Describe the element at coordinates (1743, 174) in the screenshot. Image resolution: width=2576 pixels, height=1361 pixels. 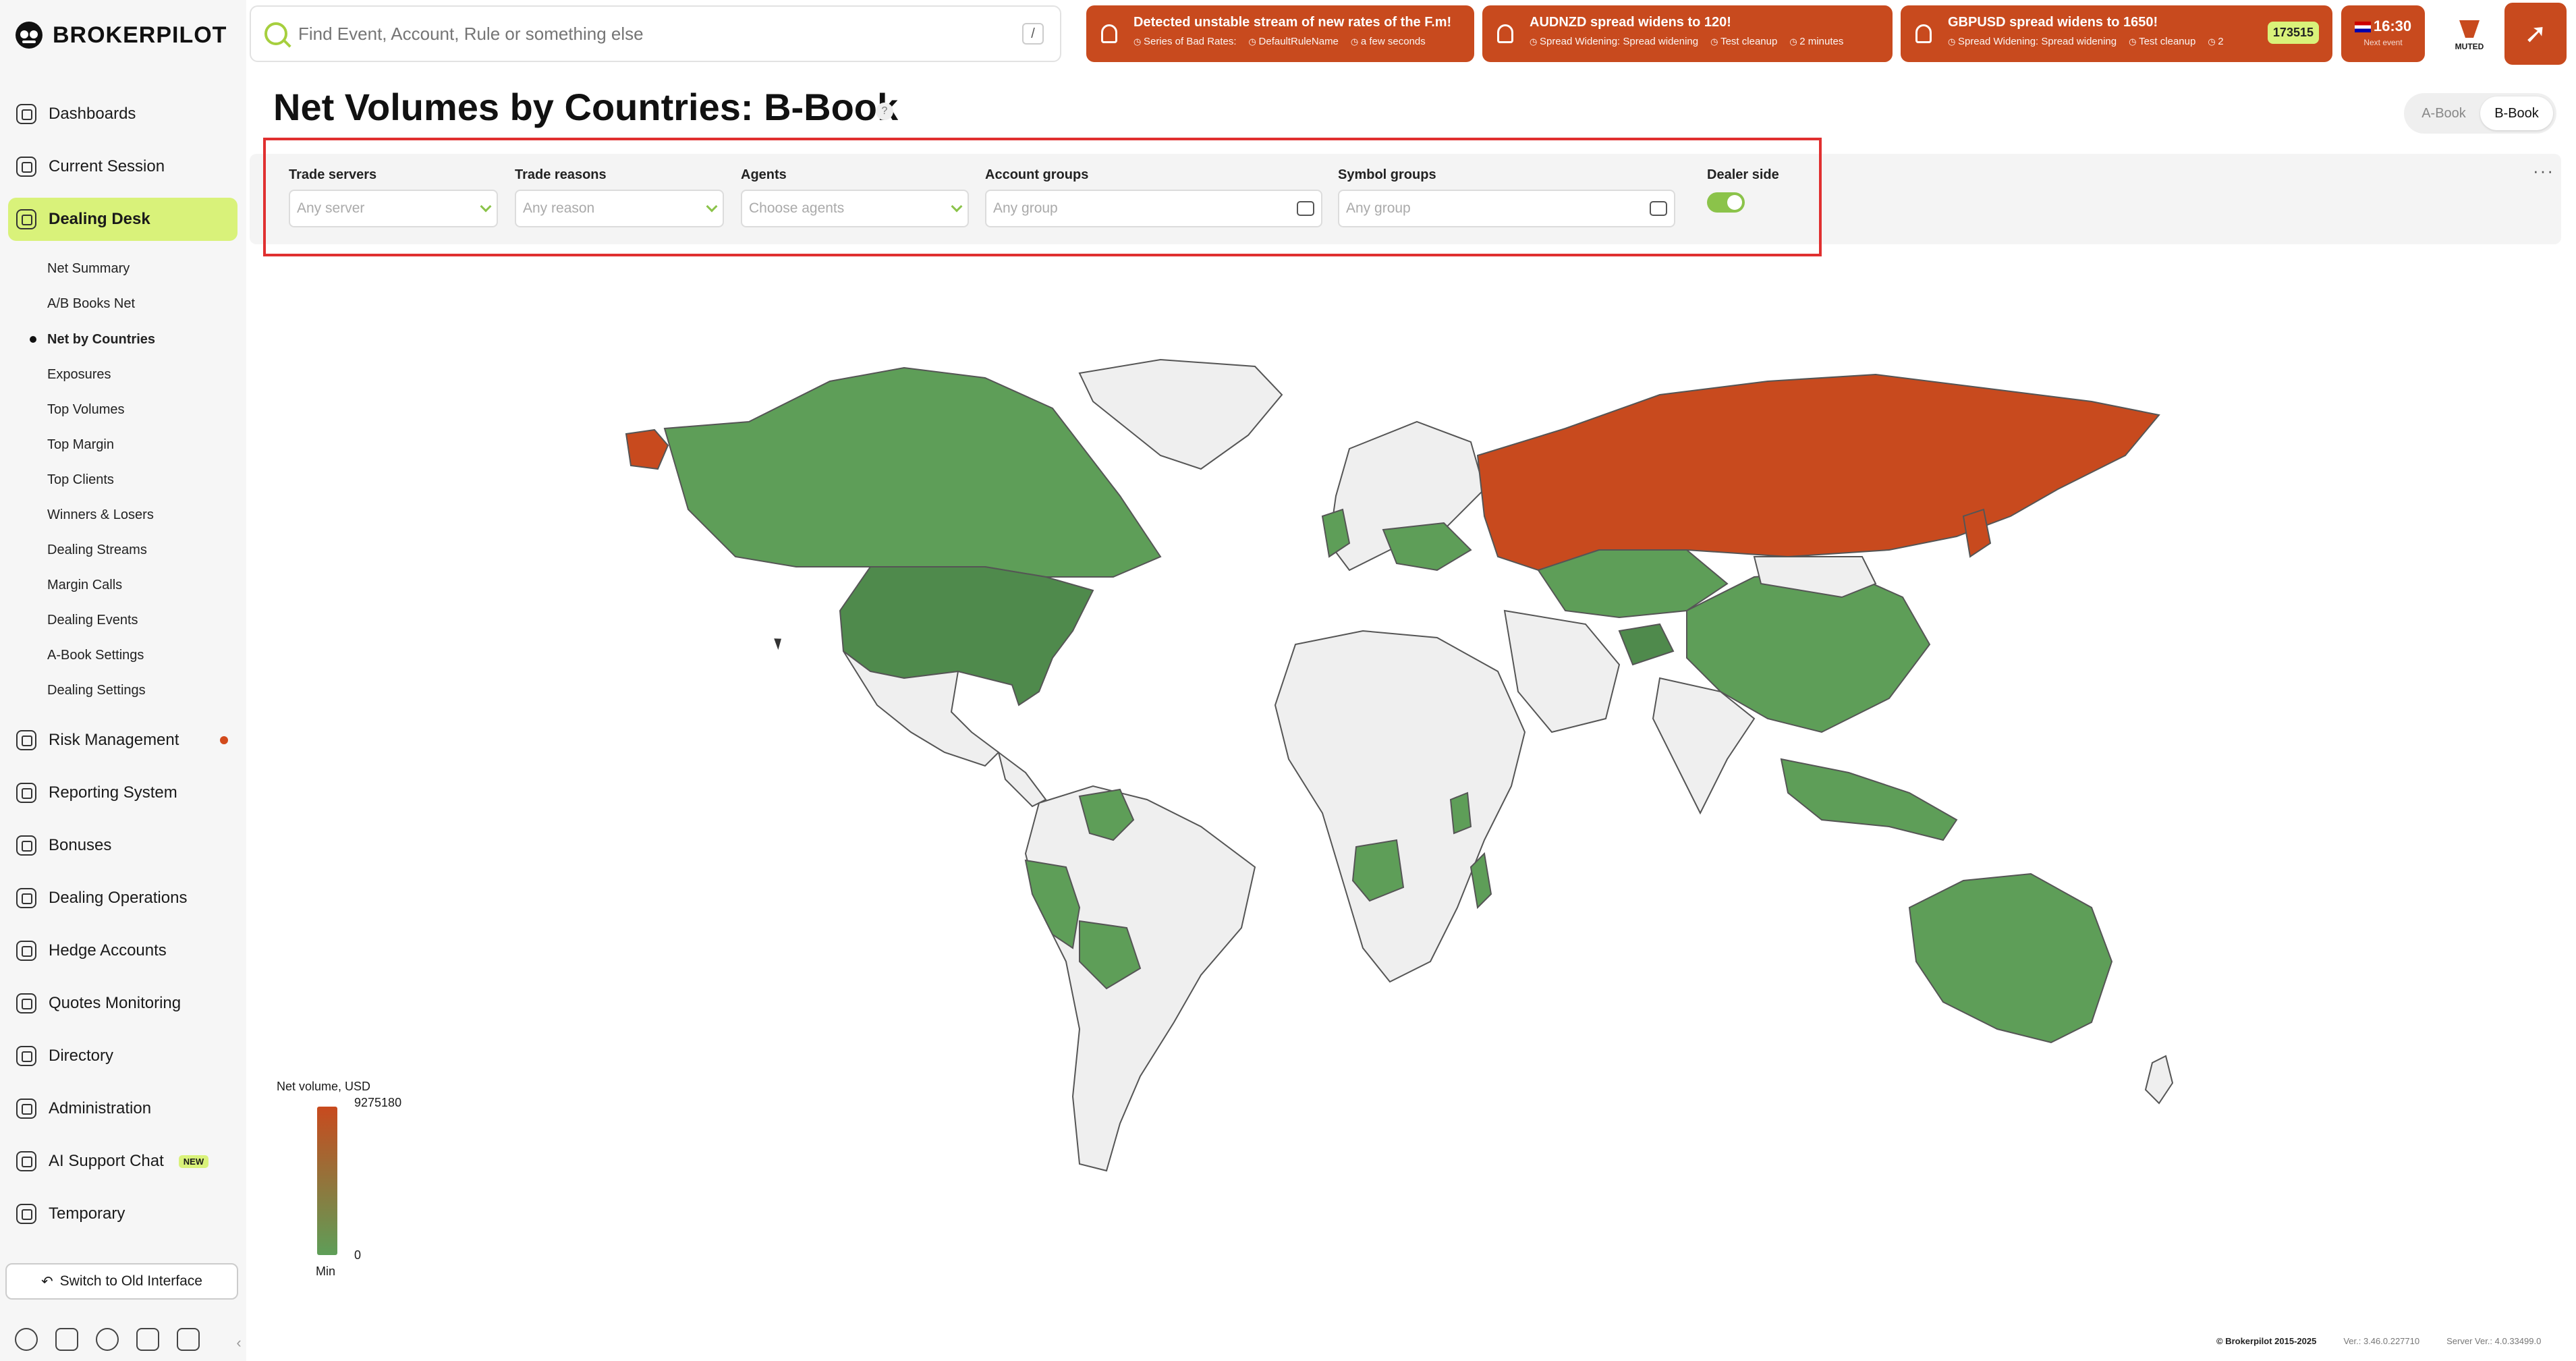
I see `filter-label: Dealer side` at that location.